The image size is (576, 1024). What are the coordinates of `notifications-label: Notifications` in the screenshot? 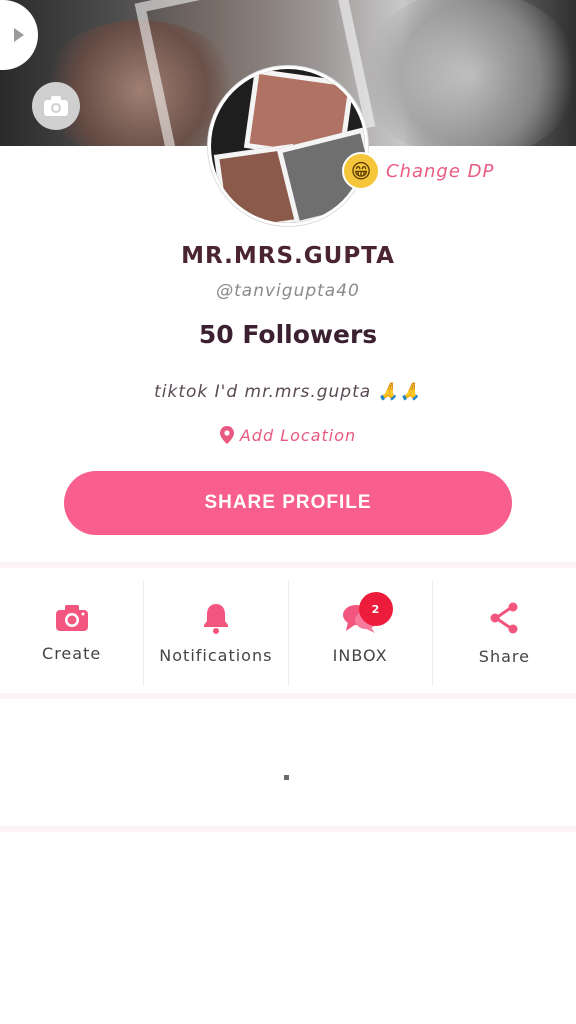 It's located at (216, 655).